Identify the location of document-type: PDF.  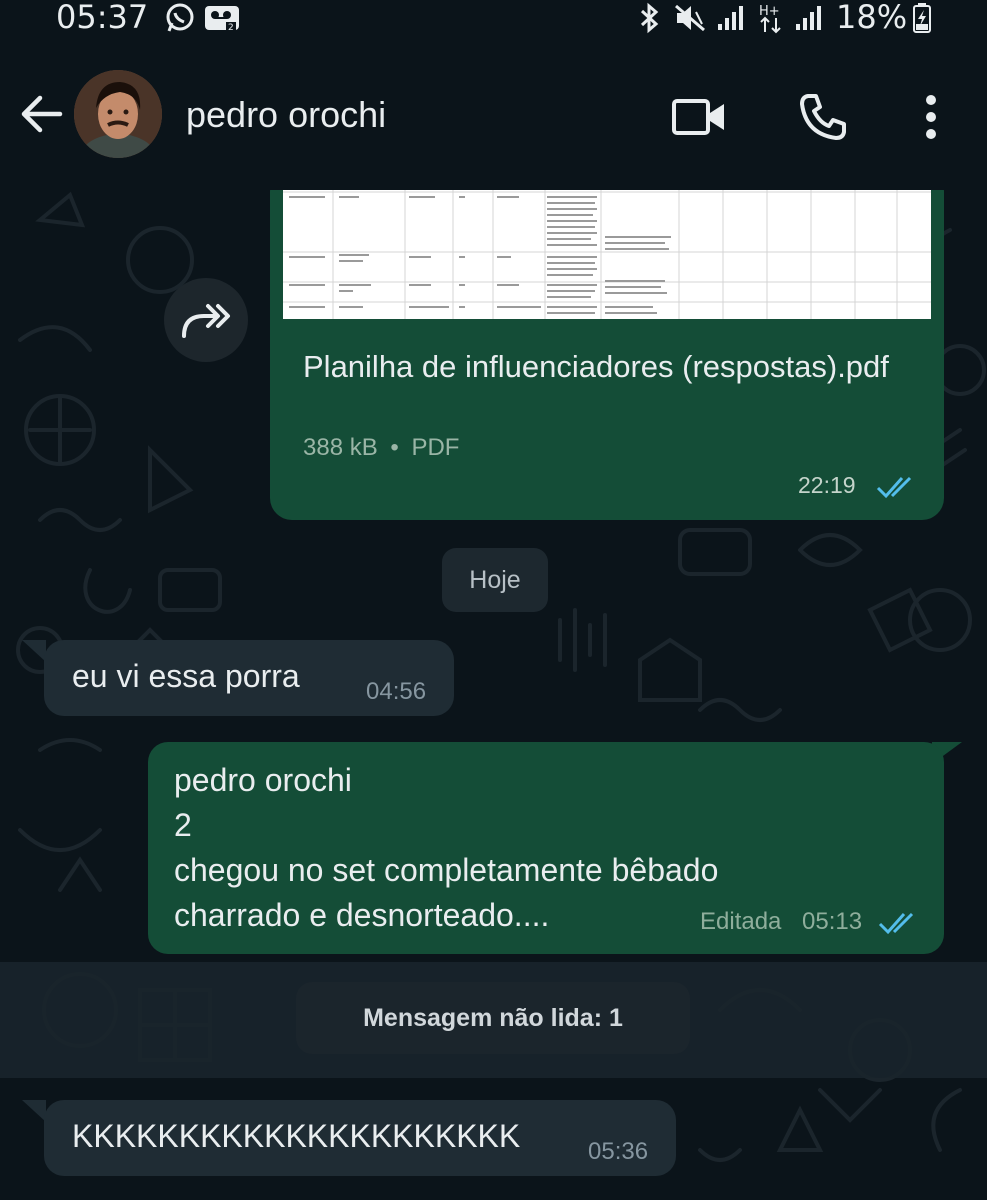
(435, 447).